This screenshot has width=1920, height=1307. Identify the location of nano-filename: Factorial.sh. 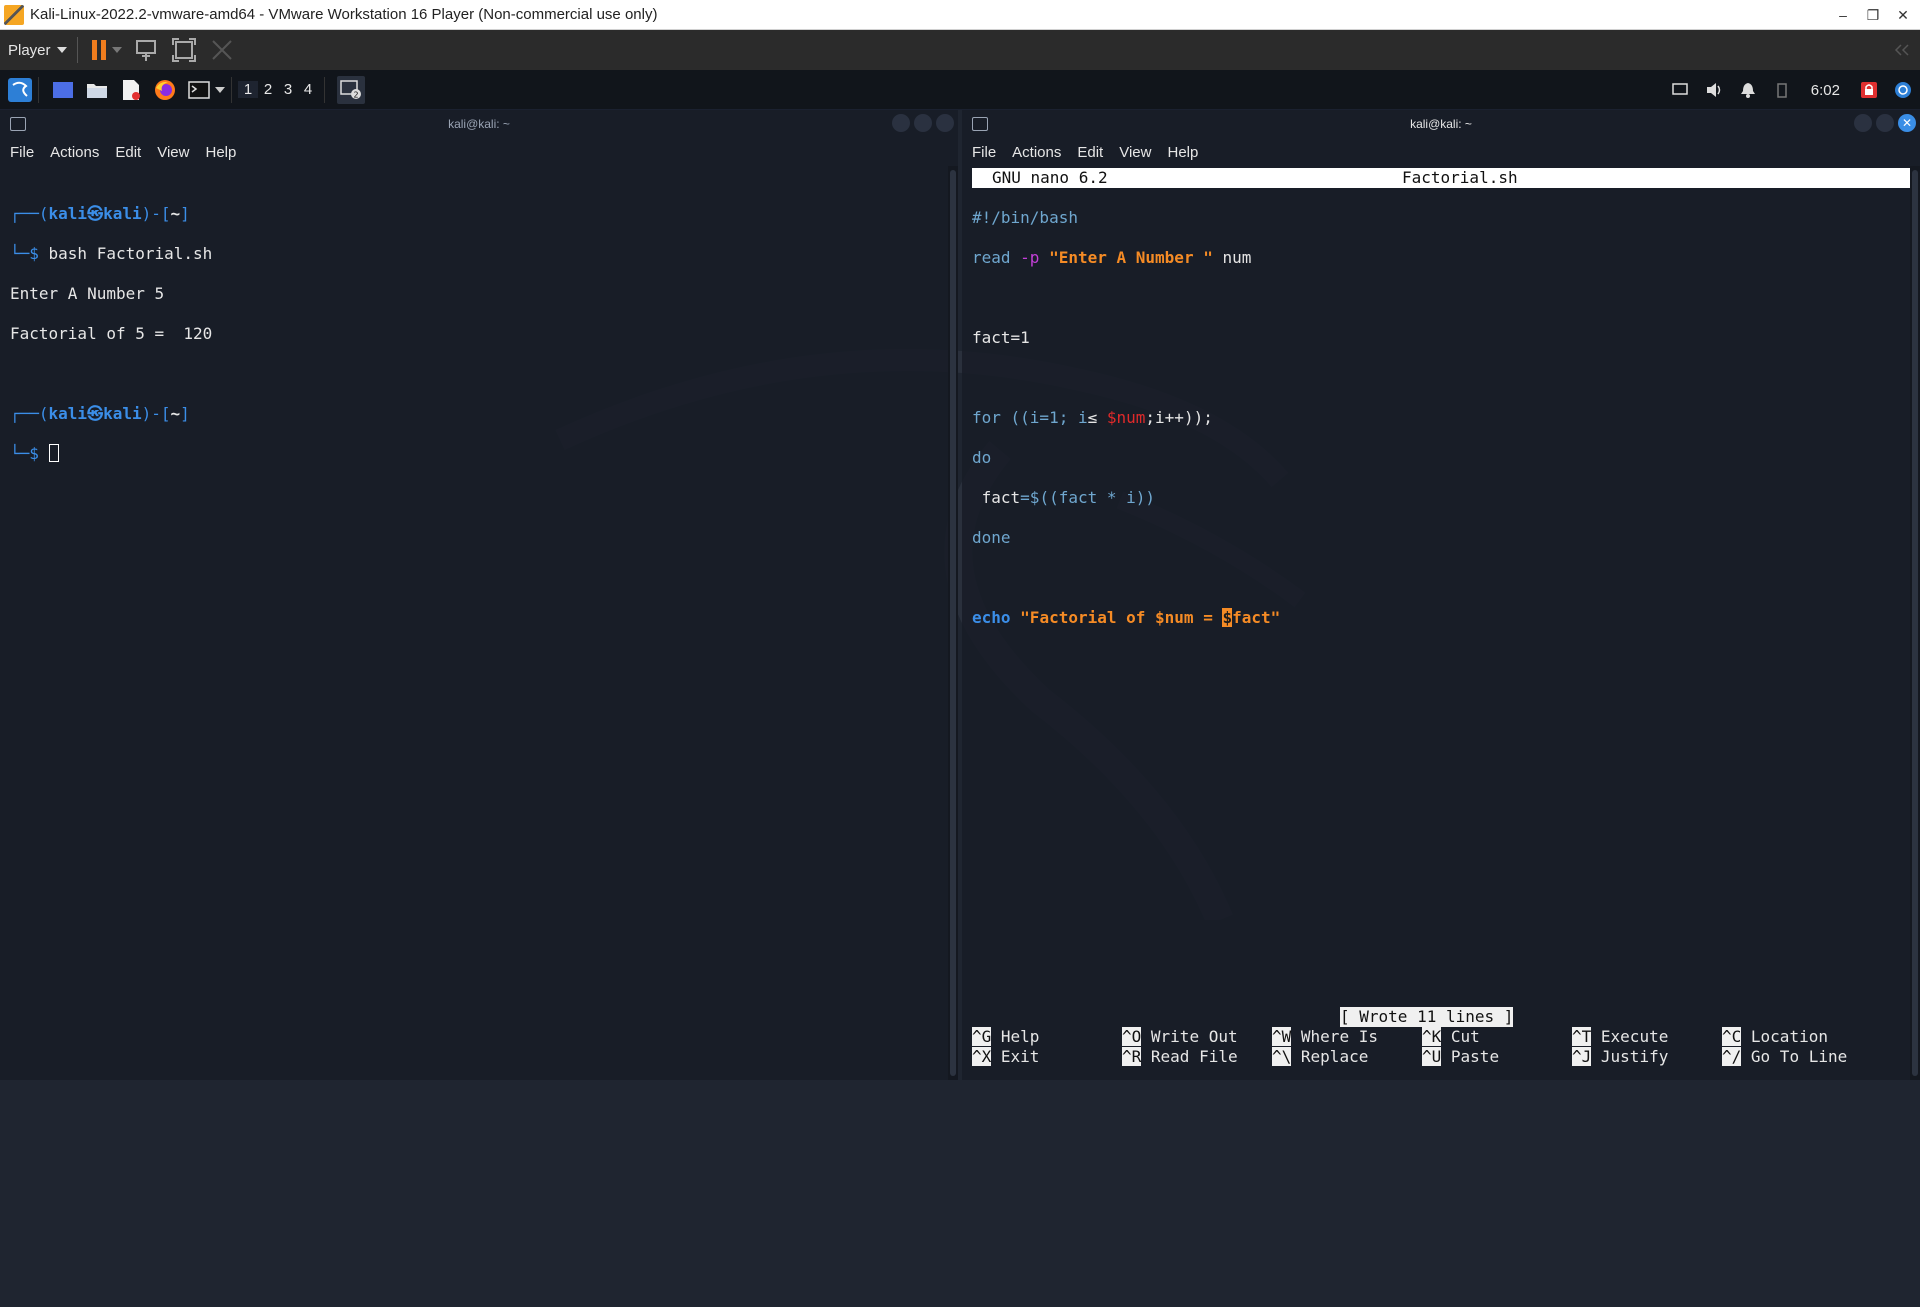
(1460, 177).